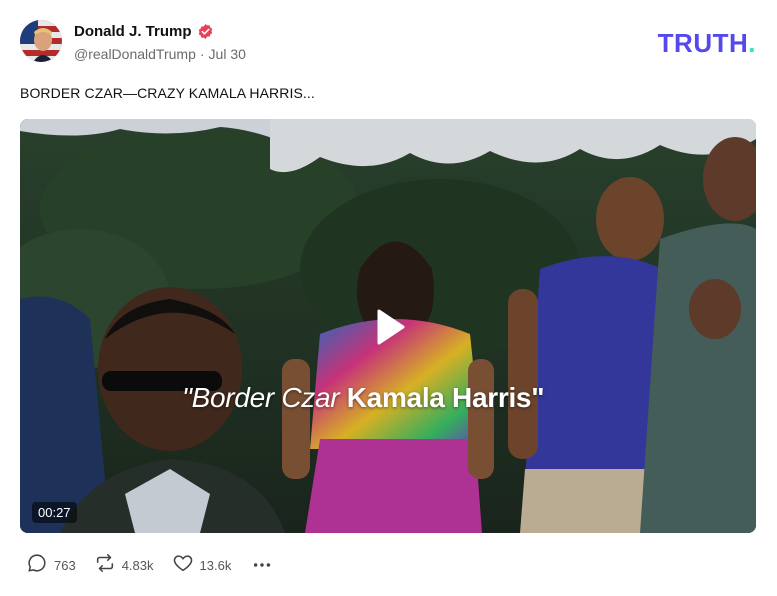  Describe the element at coordinates (133, 31) in the screenshot. I see `author-name: Donald J. Trump` at that location.